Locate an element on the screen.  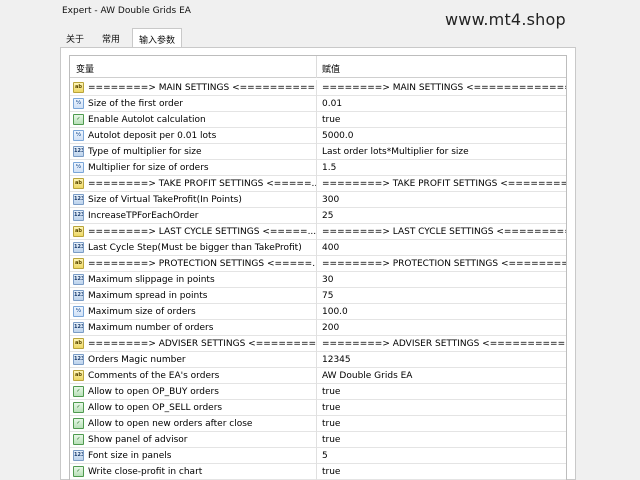
table-row: ✓ Enable Autolot calculation true is located at coordinates (318, 120).